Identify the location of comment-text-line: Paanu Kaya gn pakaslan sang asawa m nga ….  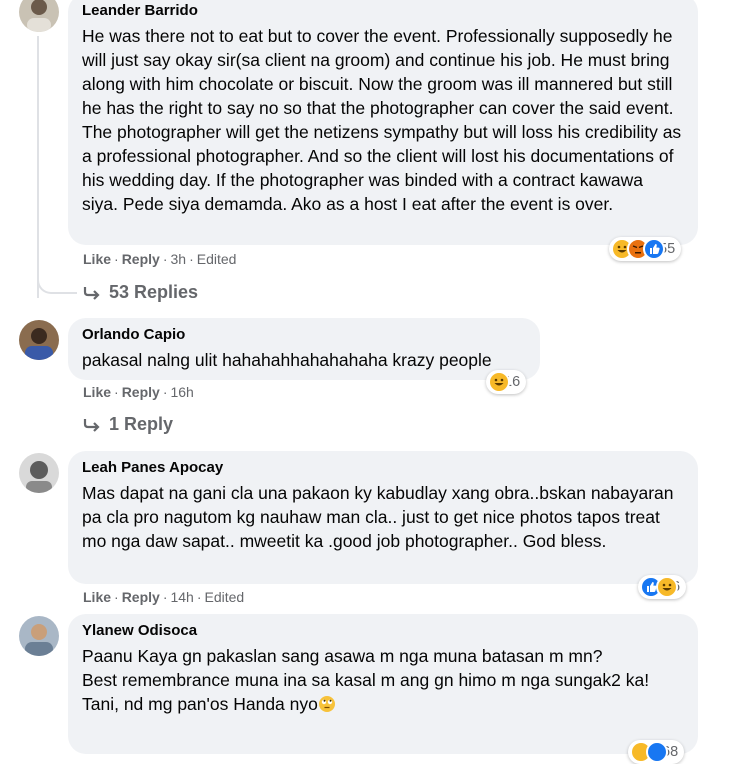
(342, 656).